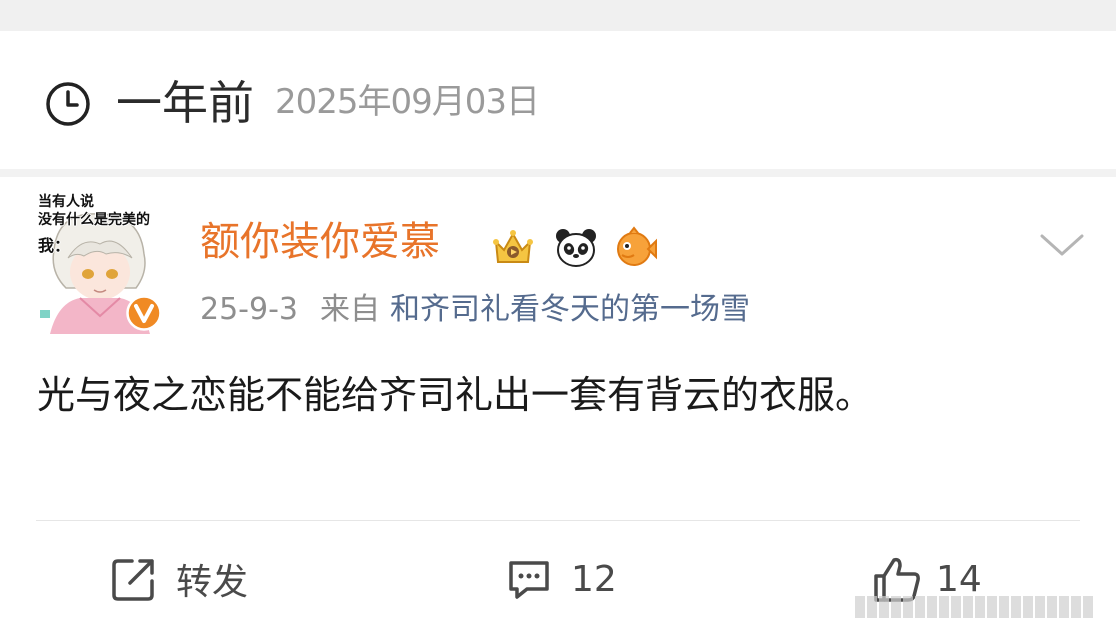 This screenshot has width=1116, height=629. I want to click on relative-time: 一年前, so click(185, 103).